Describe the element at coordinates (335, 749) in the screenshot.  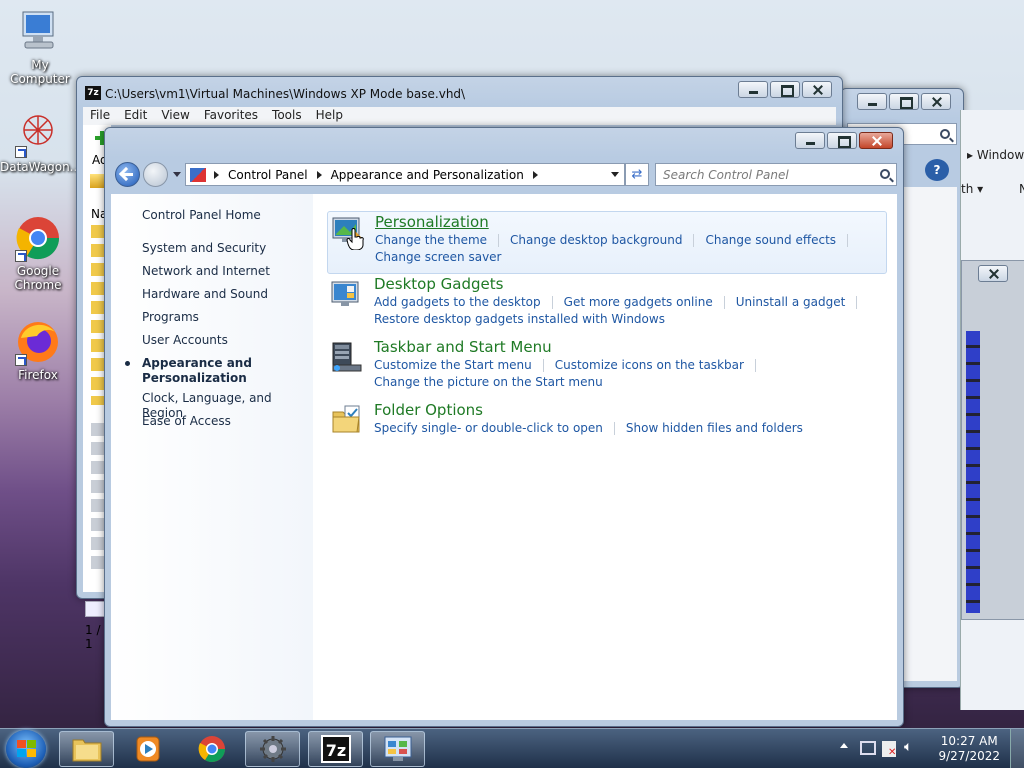
I see `taskbar-7zip: 7z` at that location.